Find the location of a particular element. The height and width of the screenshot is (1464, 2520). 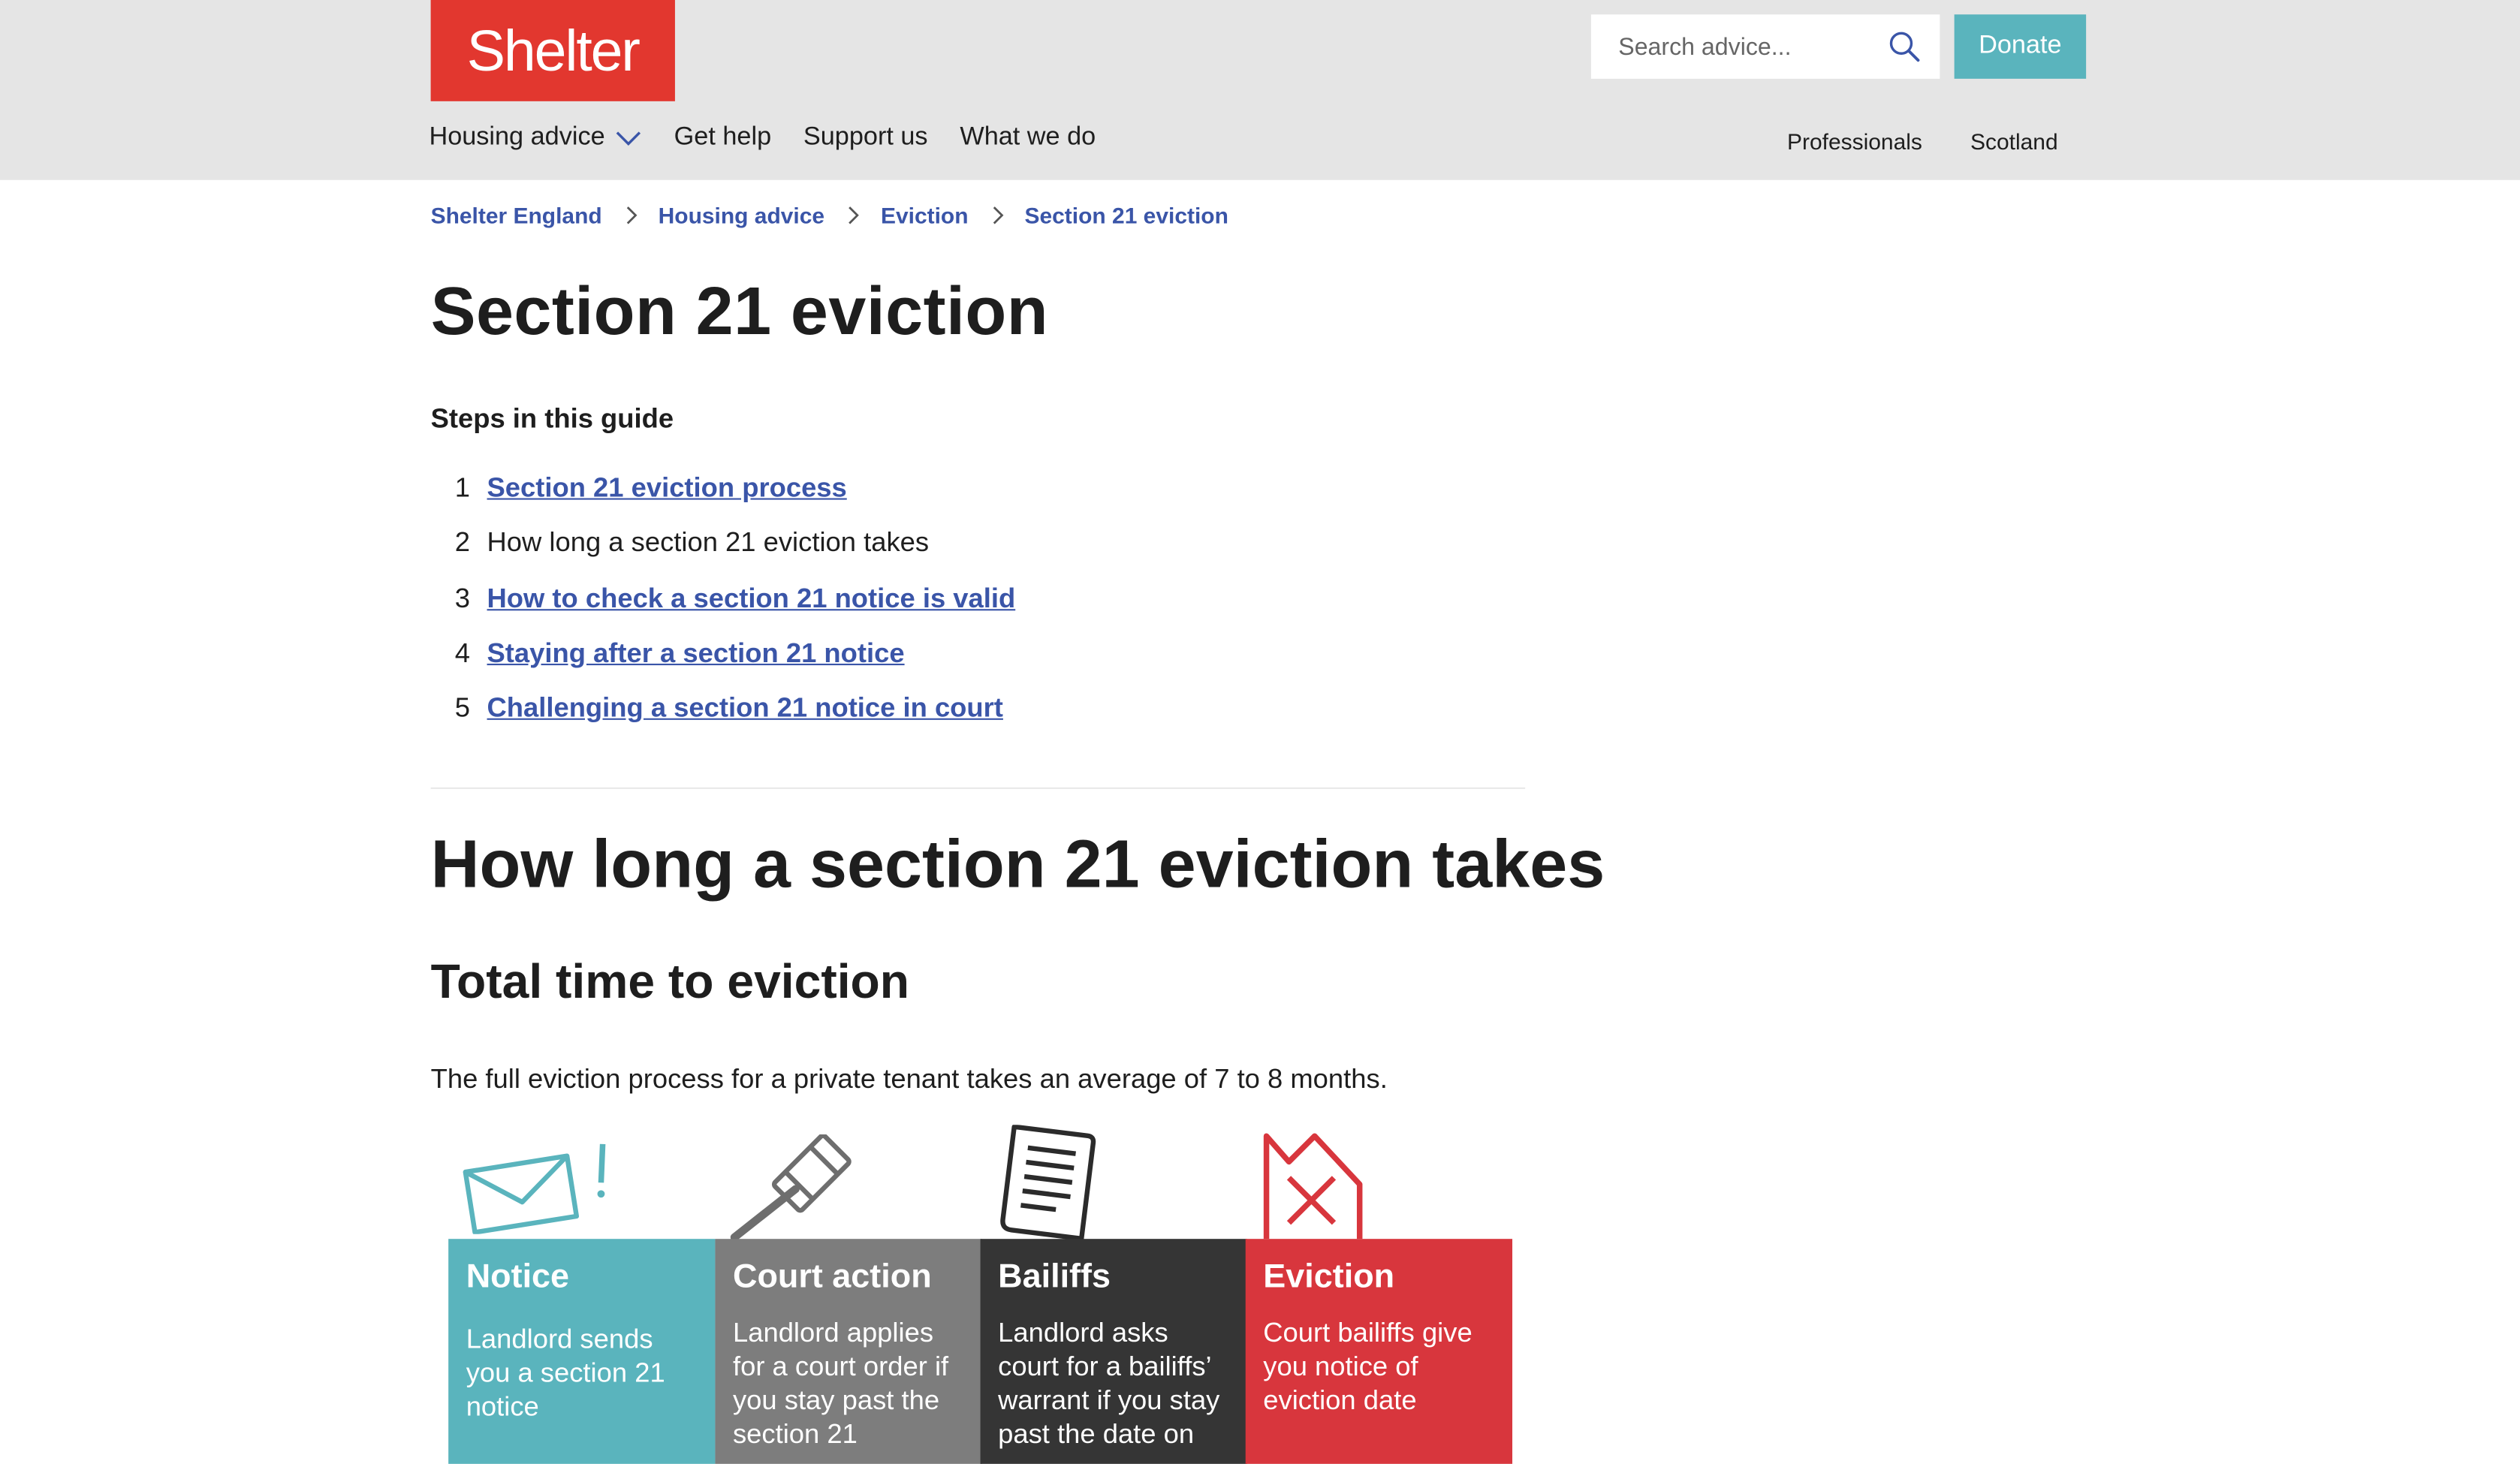

step-current-label: How long a section 21 eviction takes is located at coordinates (708, 543).